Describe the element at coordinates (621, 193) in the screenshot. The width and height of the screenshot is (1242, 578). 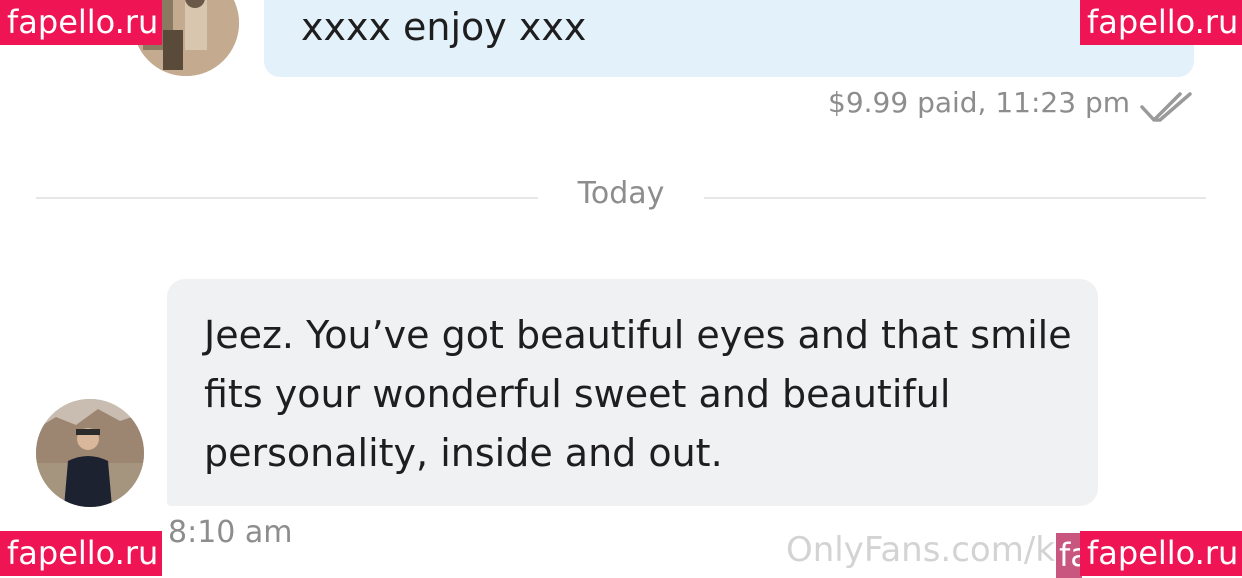
I see `date-divider-label: Today` at that location.